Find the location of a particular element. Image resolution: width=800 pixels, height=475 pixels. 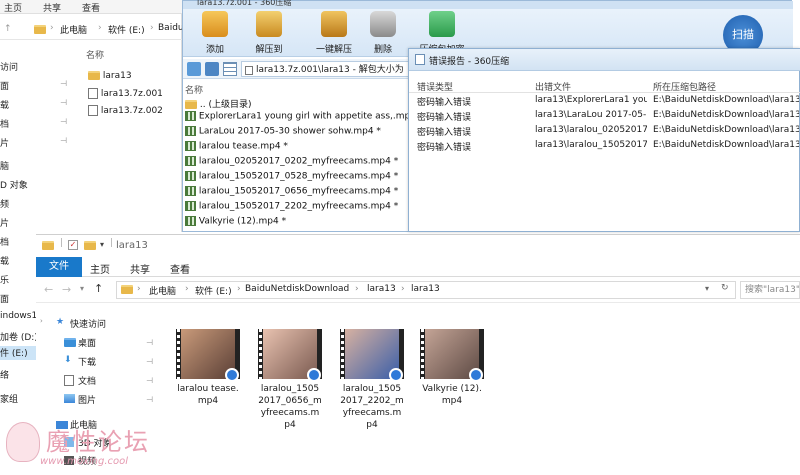

crumb-lara13-inner: lara13 is located at coordinates (425, 289).